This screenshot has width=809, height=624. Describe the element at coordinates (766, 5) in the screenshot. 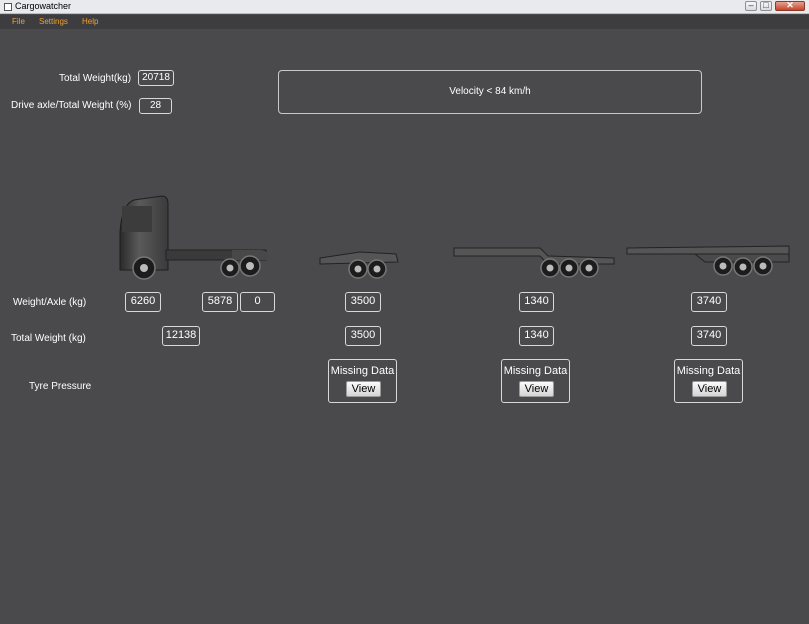

I see `maximize-button: □` at that location.